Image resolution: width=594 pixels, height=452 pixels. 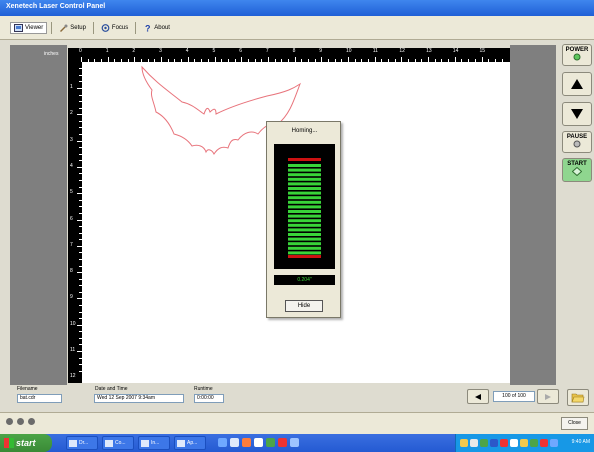 I want to click on filename-label: Filename, so click(x=27, y=389).